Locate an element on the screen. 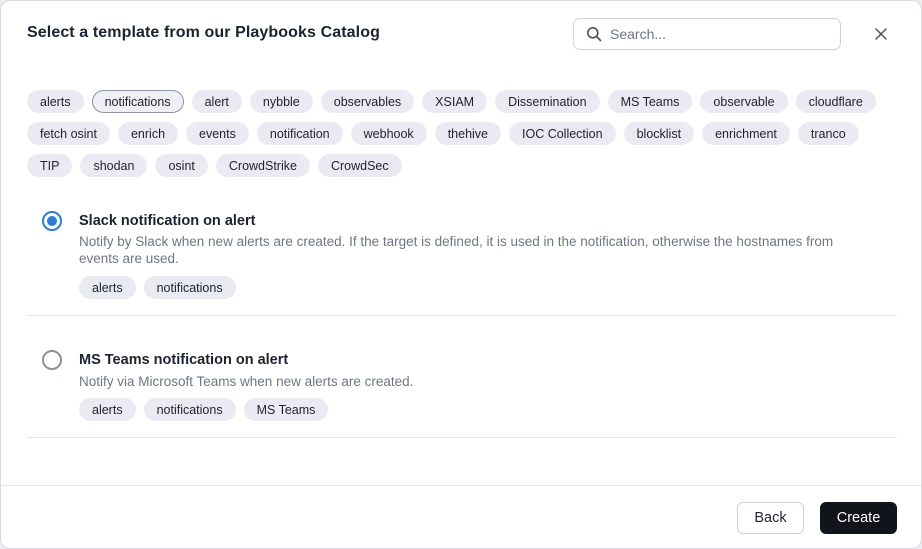 Image resolution: width=922 pixels, height=549 pixels. filter-tag: IOC Collection is located at coordinates (562, 133).